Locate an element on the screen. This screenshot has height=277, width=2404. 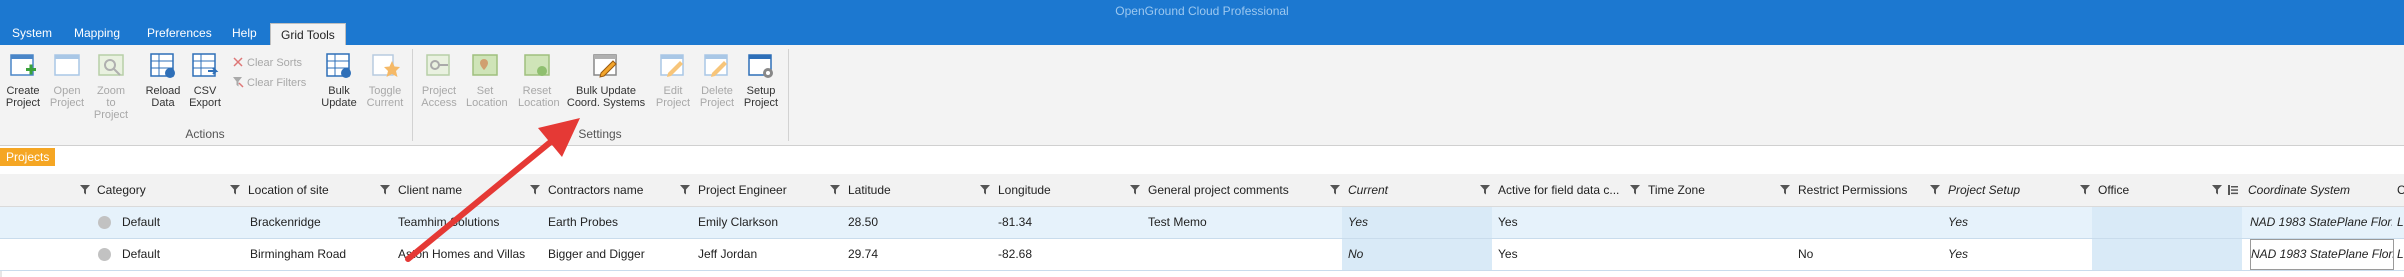
column-header-client: Client name is located at coordinates (462, 190).